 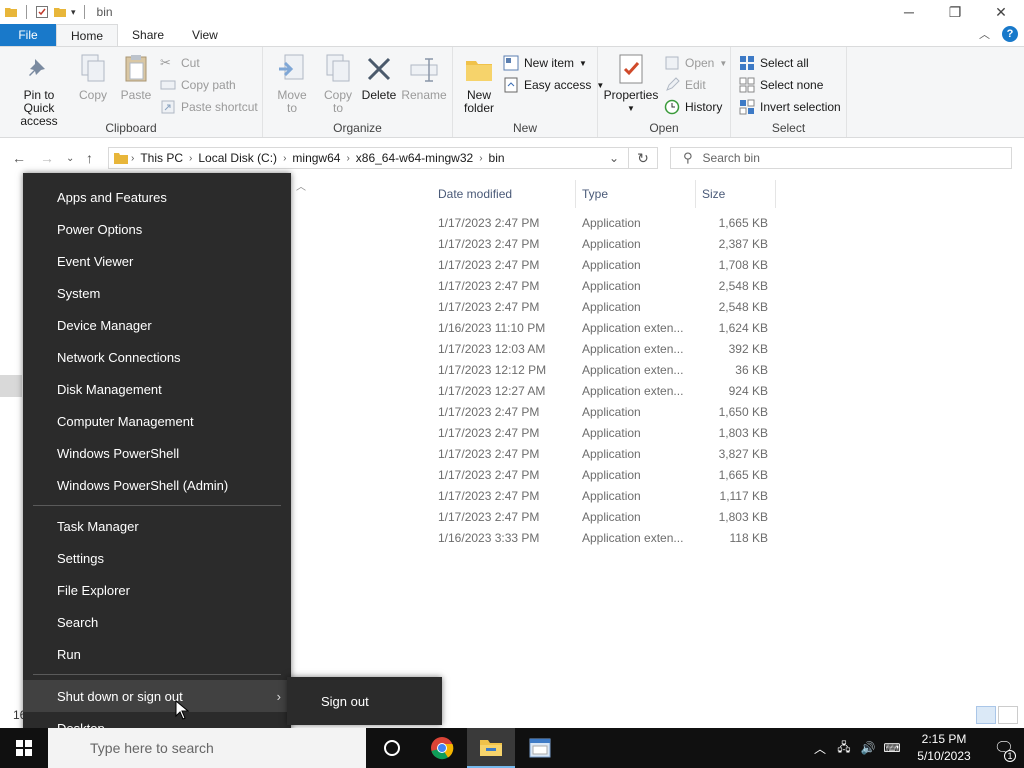 I want to click on clock: 2:15 PM 5/10/2023, so click(x=944, y=748).